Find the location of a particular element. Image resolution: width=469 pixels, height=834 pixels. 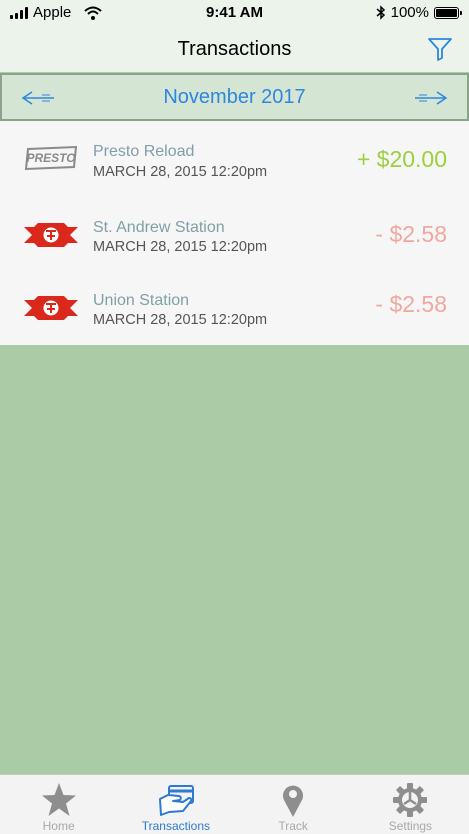

transaction-name: Presto Reload is located at coordinates (144, 151).